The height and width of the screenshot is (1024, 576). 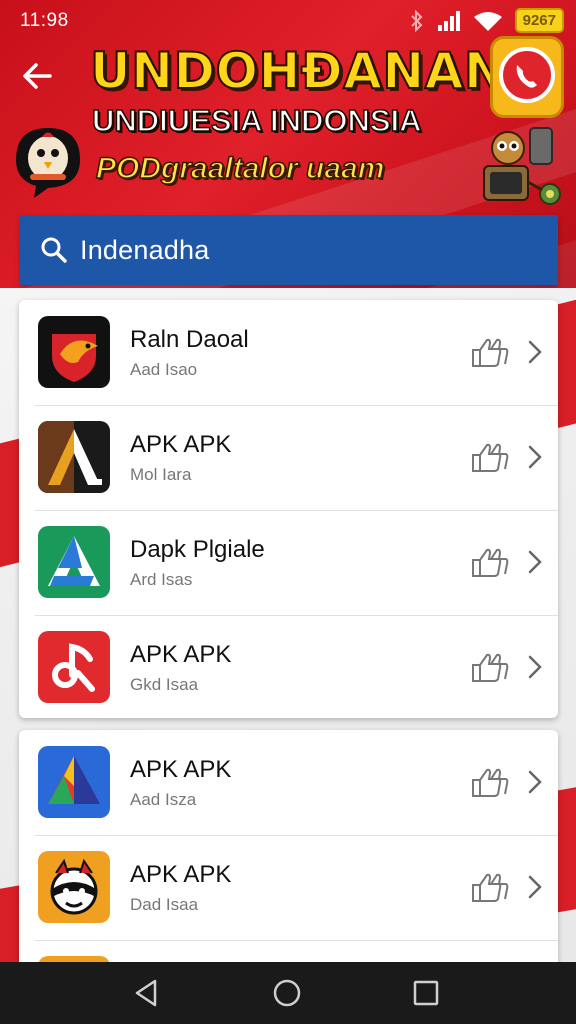 I want to click on nav-home-icon, so click(x=287, y=993).